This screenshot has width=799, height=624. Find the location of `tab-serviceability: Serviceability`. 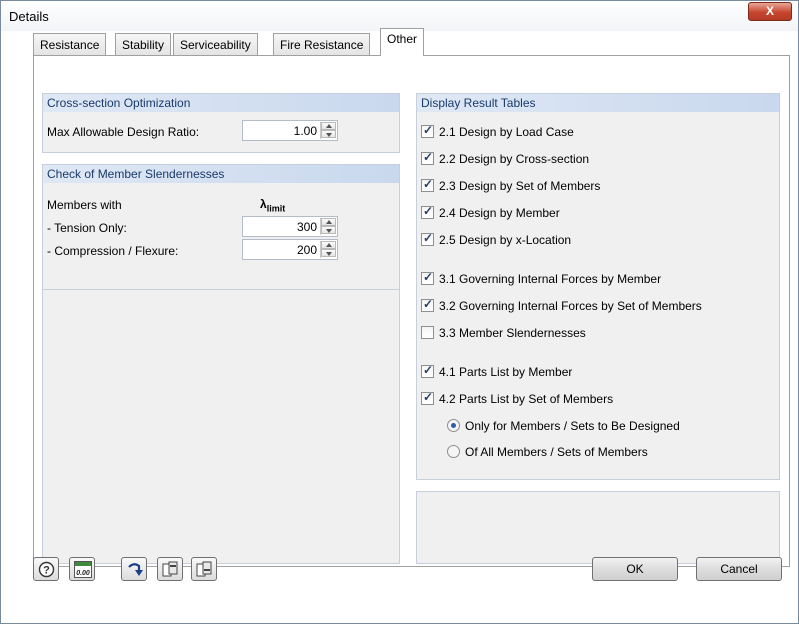

tab-serviceability: Serviceability is located at coordinates (215, 44).